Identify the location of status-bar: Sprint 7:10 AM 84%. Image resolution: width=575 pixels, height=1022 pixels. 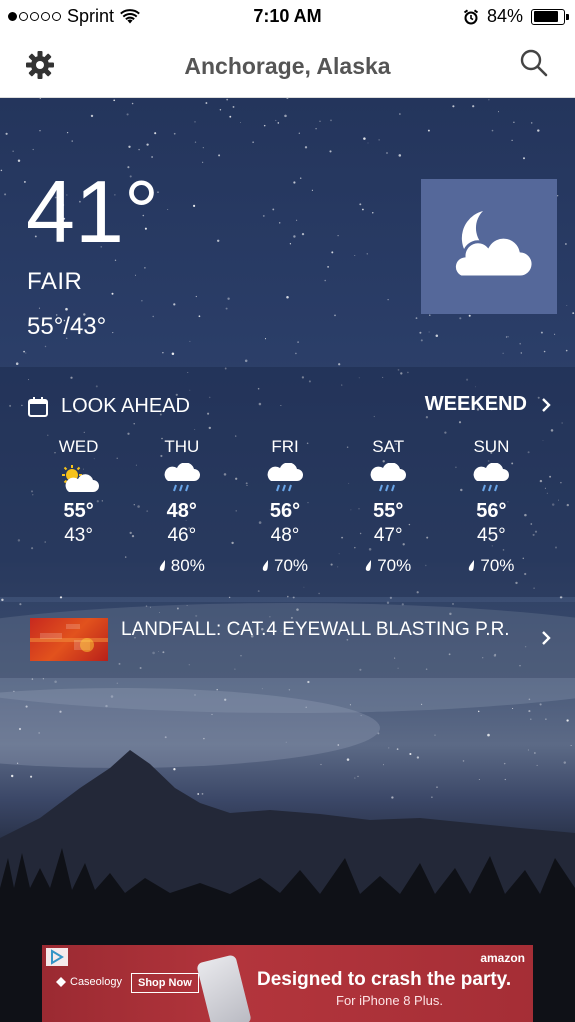
(287, 16).